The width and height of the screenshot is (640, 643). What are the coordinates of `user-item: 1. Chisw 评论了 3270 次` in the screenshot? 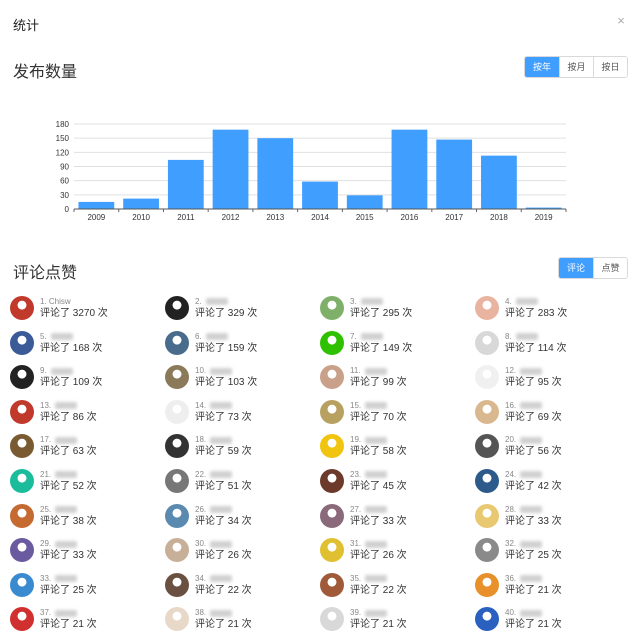 It's located at (87, 313).